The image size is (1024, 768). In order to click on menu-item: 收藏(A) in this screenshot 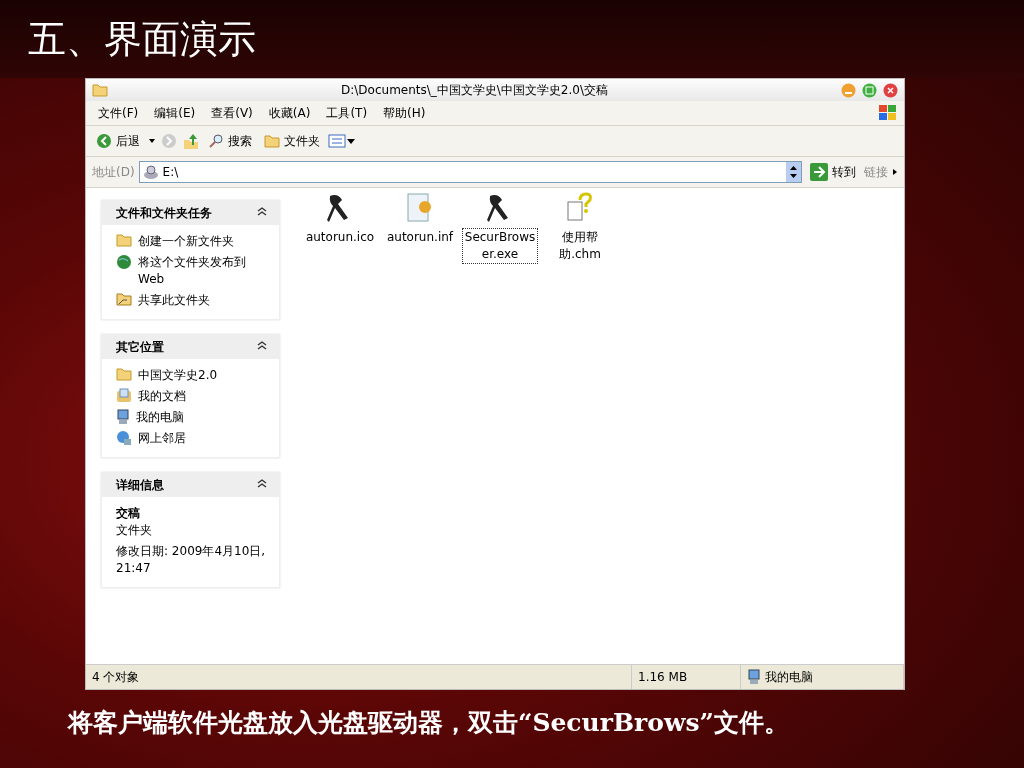, I will do `click(289, 113)`.